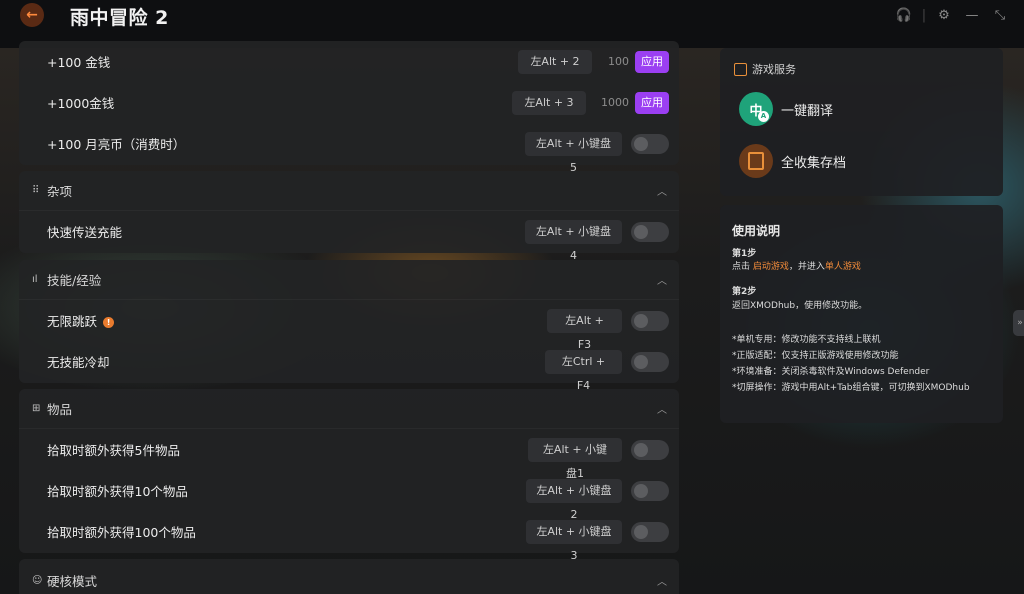 Image resolution: width=1024 pixels, height=594 pixels. Describe the element at coordinates (35, 279) in the screenshot. I see `bar-chart-icon: ıl` at that location.